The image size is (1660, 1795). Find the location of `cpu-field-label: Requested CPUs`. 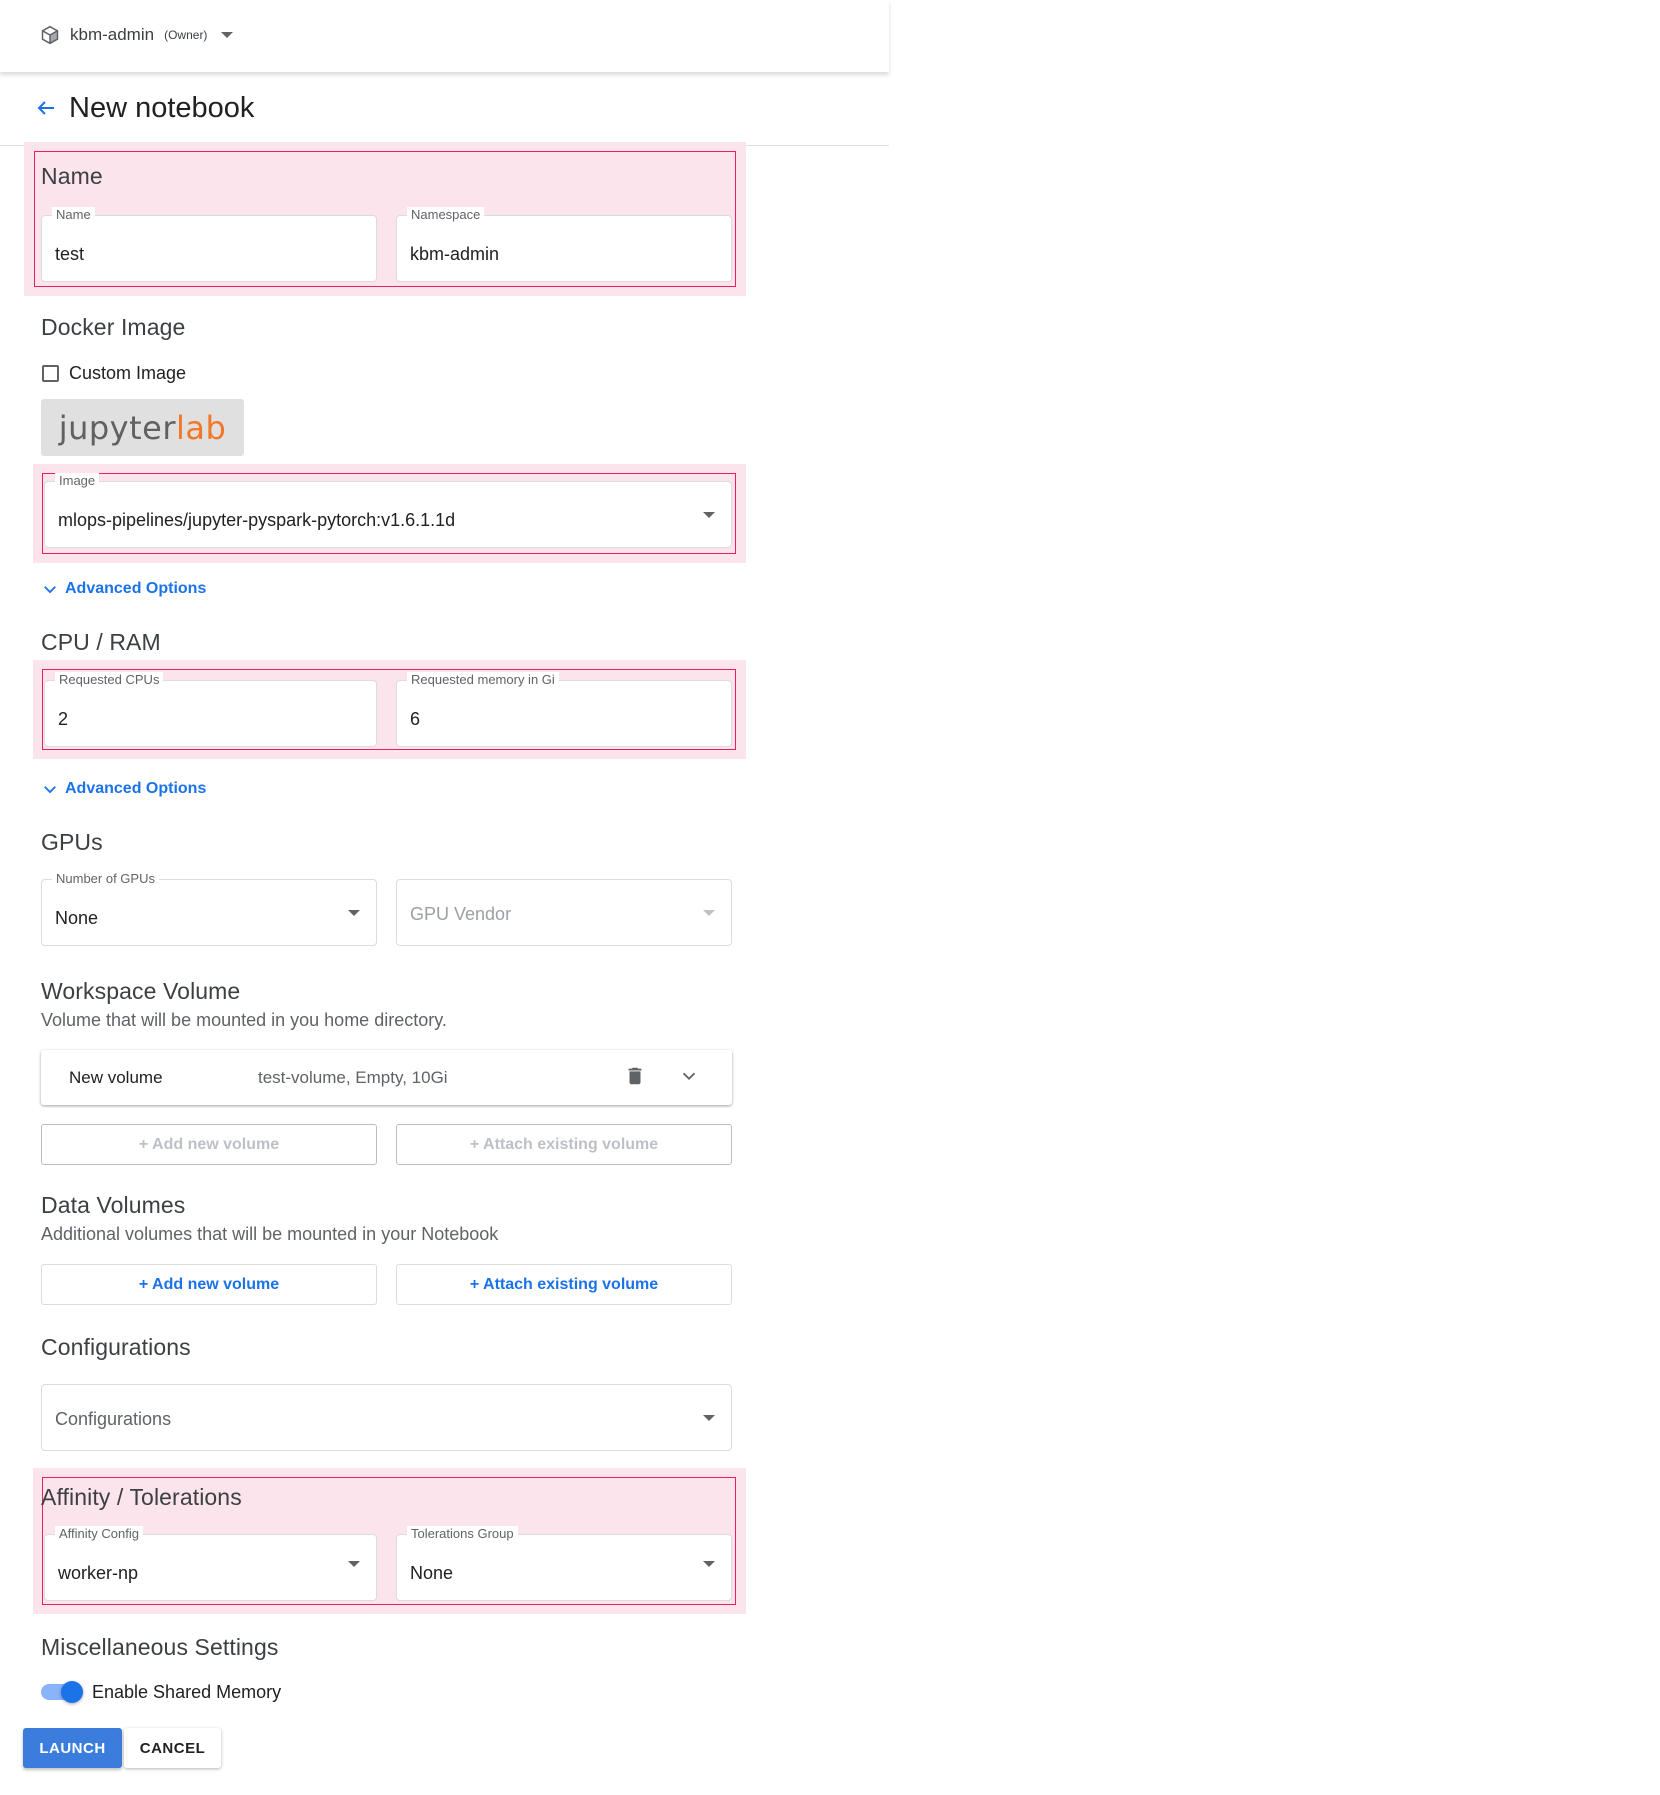

cpu-field-label: Requested CPUs is located at coordinates (109, 680).